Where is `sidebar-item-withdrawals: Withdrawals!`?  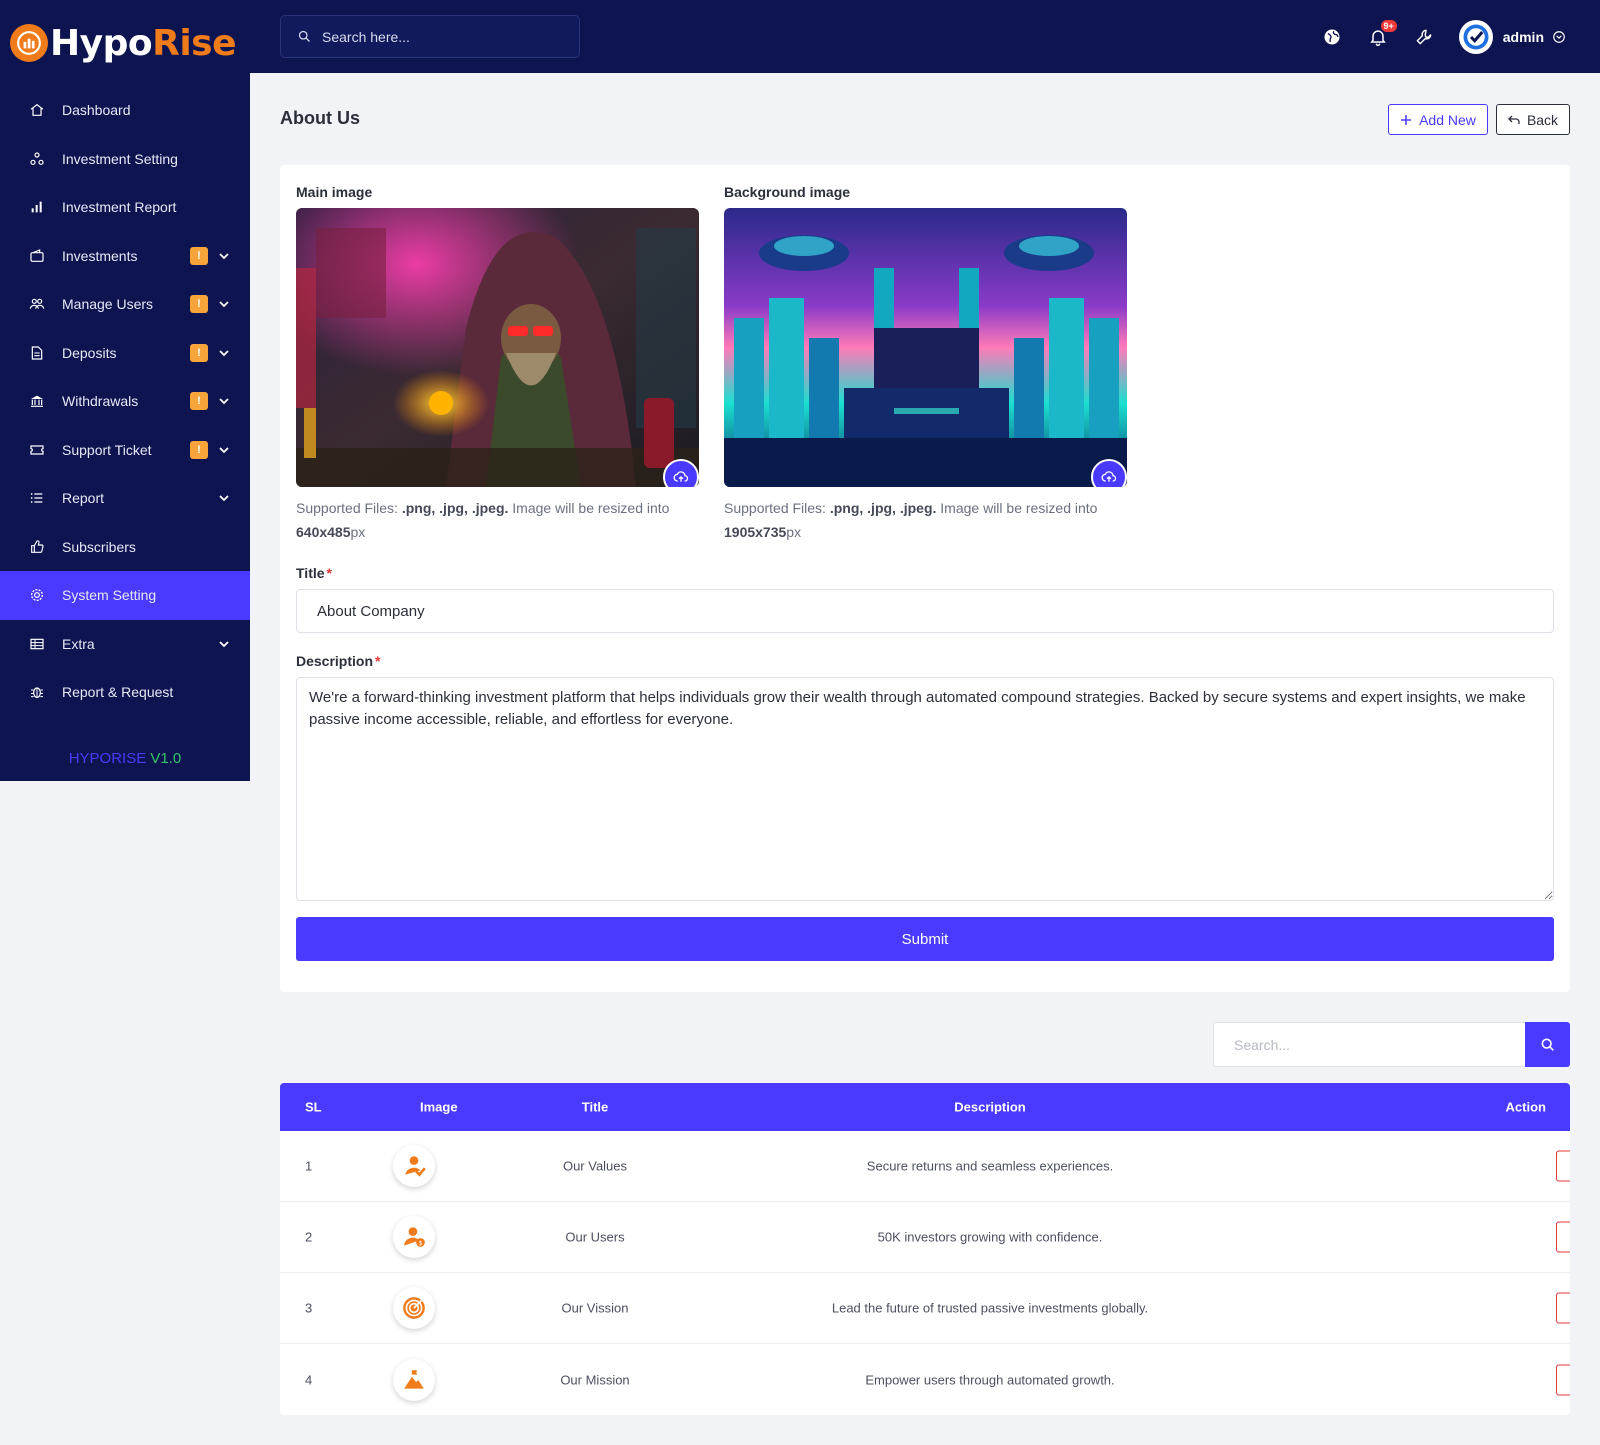
sidebar-item-withdrawals: Withdrawals! is located at coordinates (125, 401).